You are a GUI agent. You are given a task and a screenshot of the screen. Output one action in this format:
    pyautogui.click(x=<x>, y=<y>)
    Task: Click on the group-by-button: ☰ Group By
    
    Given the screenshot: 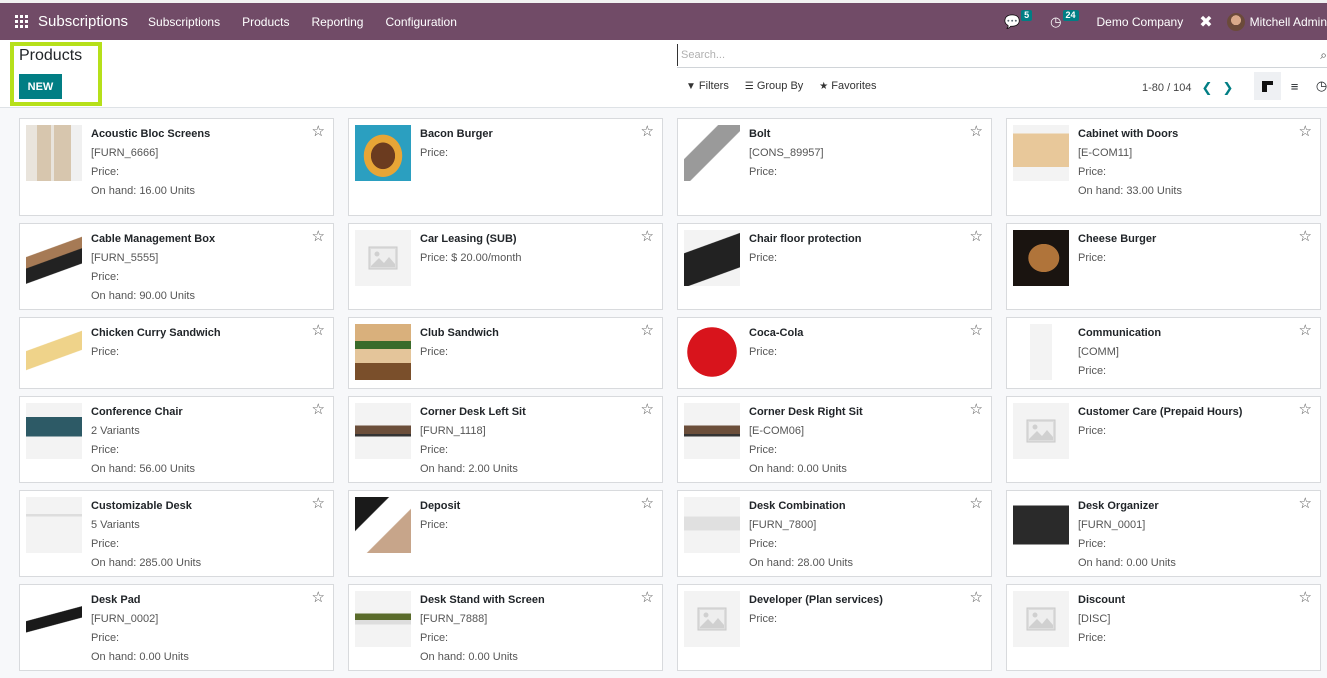 What is the action you would take?
    pyautogui.click(x=774, y=86)
    